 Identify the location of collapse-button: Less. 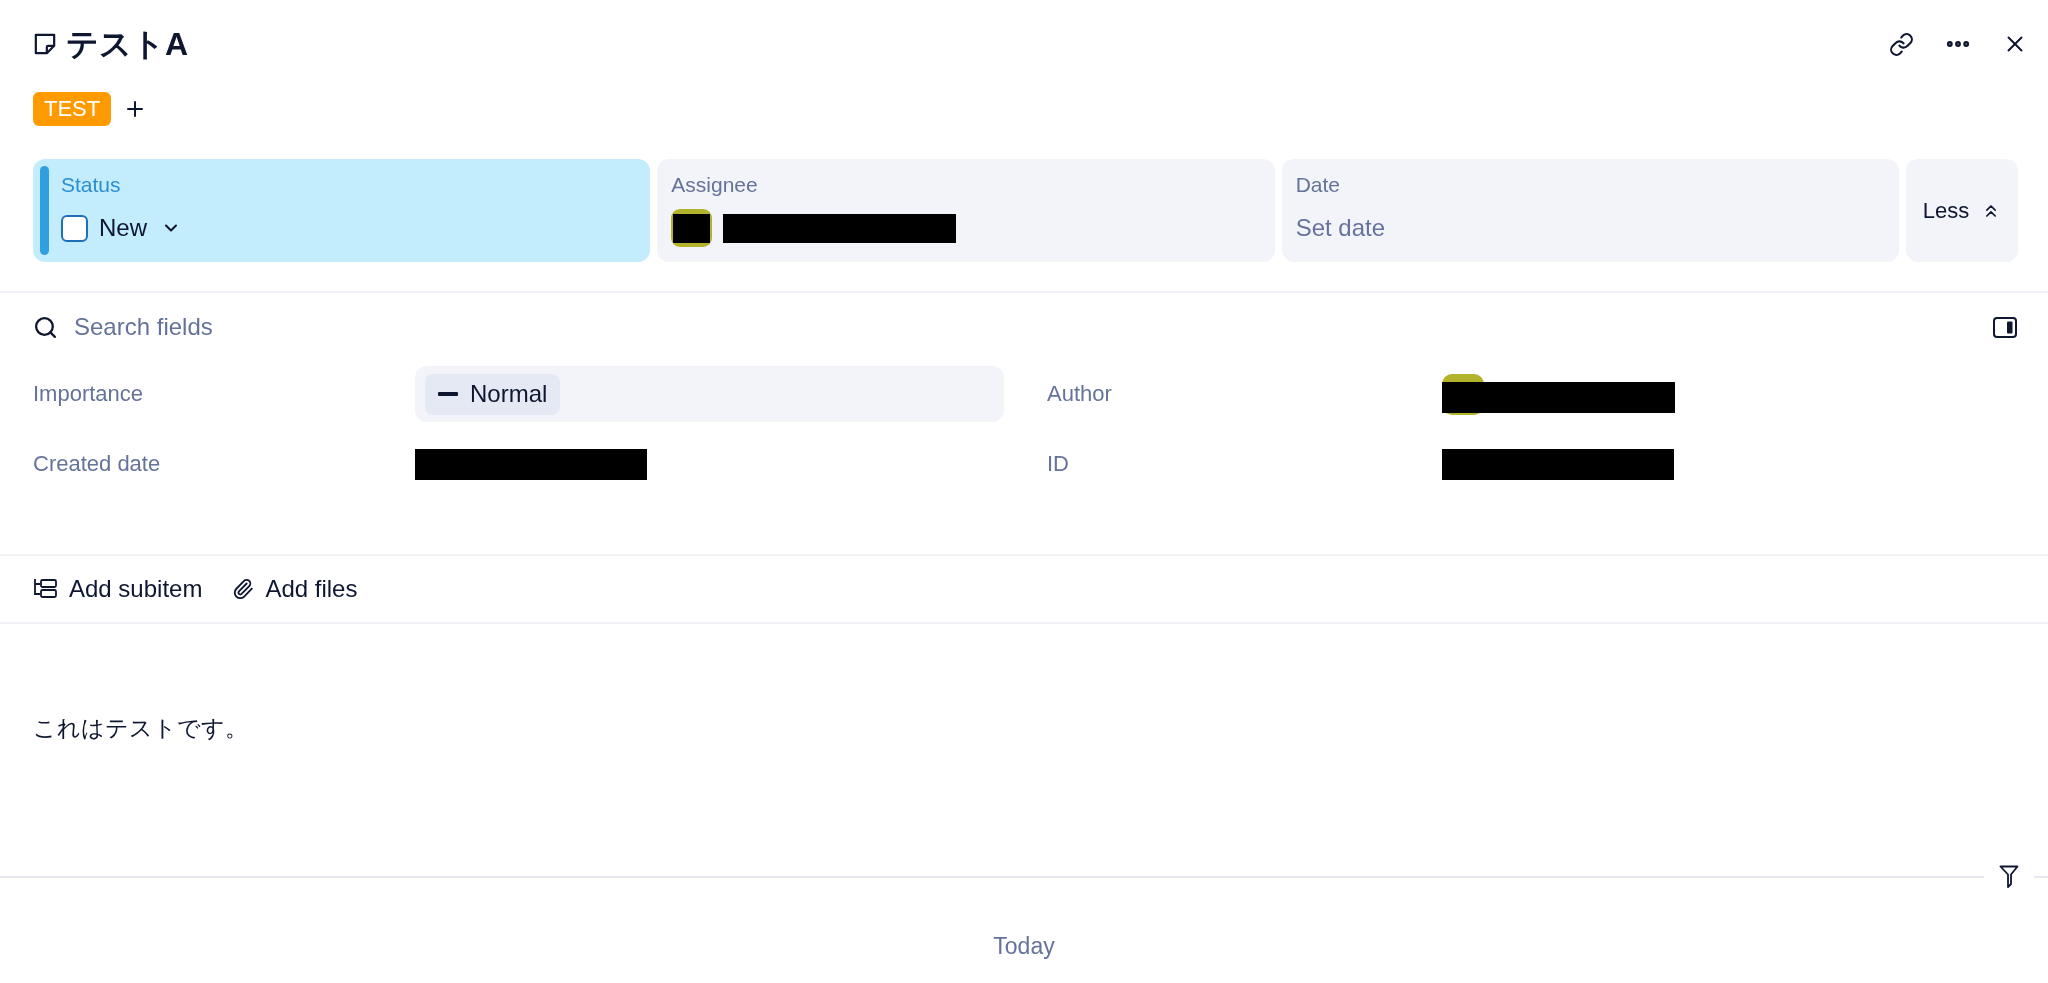
(1962, 210).